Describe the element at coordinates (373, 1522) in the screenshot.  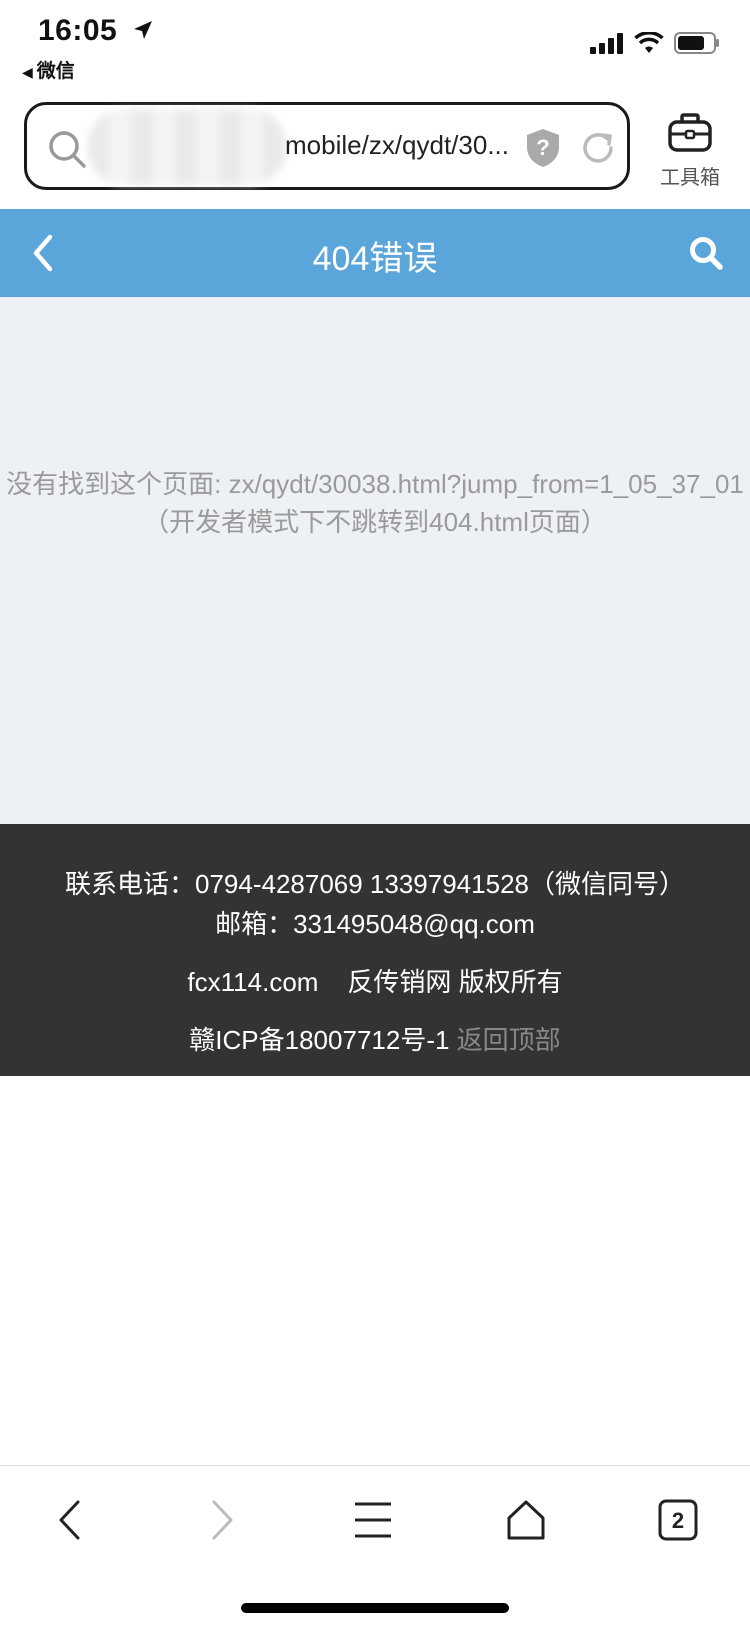
I see `menu-icon` at that location.